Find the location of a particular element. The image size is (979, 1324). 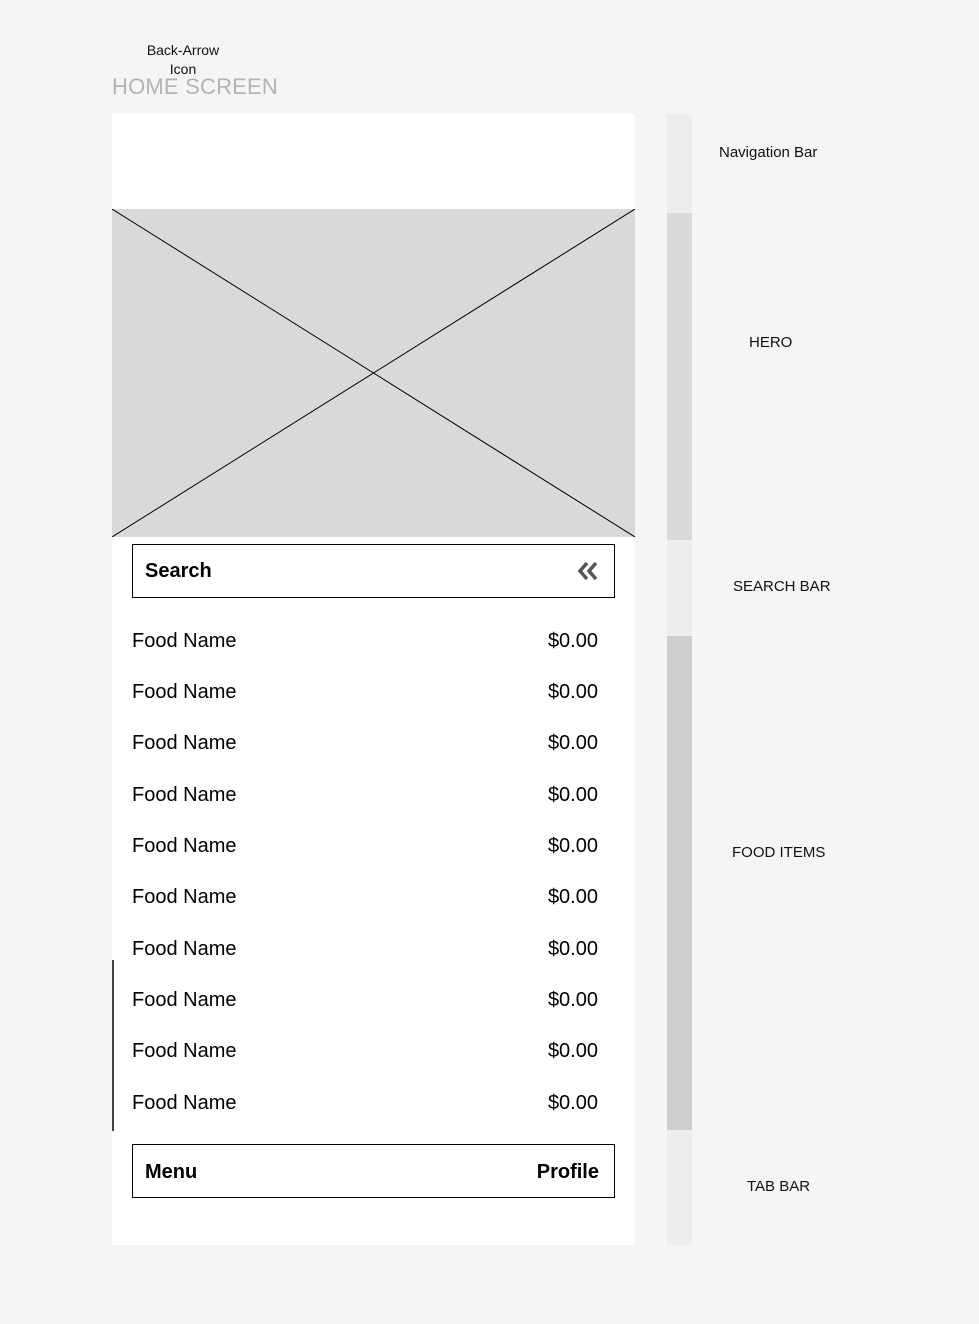

search-bar: Search is located at coordinates (373, 571).